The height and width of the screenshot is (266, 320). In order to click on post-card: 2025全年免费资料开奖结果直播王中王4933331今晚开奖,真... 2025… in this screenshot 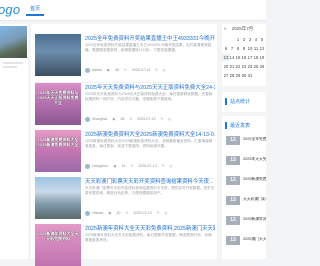, I will do `click(125, 57)`.